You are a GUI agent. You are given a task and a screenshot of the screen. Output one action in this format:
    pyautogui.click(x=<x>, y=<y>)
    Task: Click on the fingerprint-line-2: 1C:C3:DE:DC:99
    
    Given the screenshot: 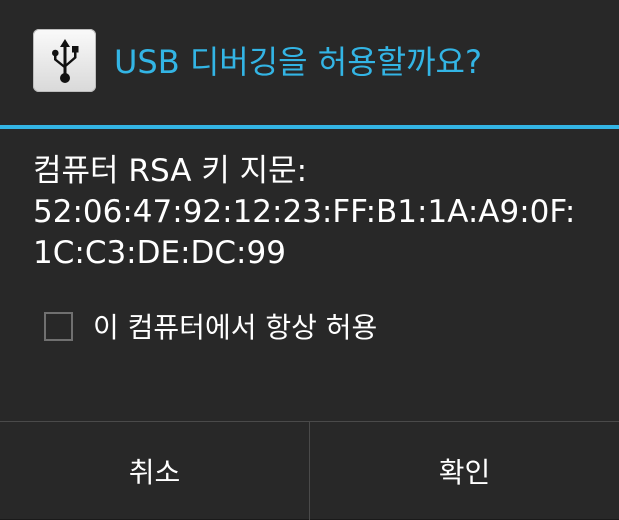 What is the action you would take?
    pyautogui.click(x=159, y=253)
    